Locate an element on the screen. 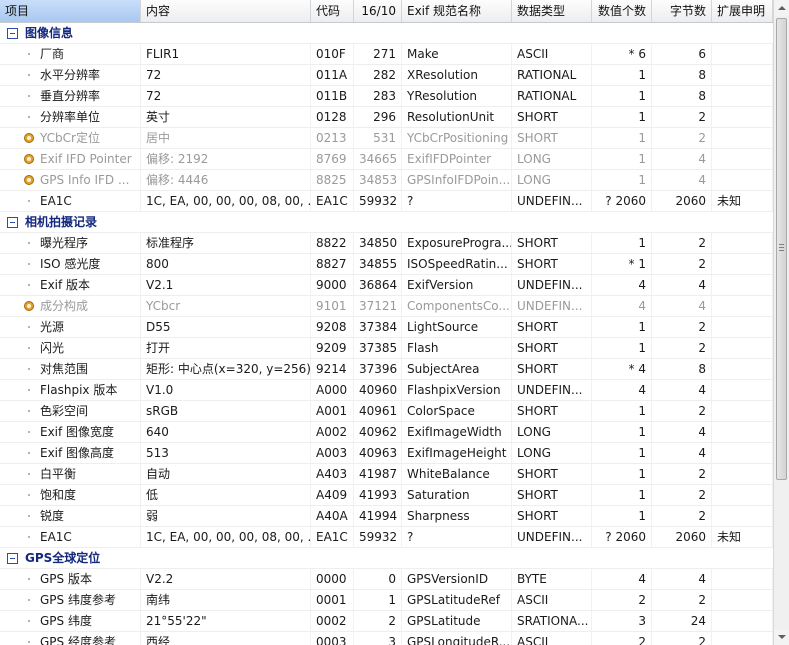  cell-col-dec: 37396 is located at coordinates (378, 369).